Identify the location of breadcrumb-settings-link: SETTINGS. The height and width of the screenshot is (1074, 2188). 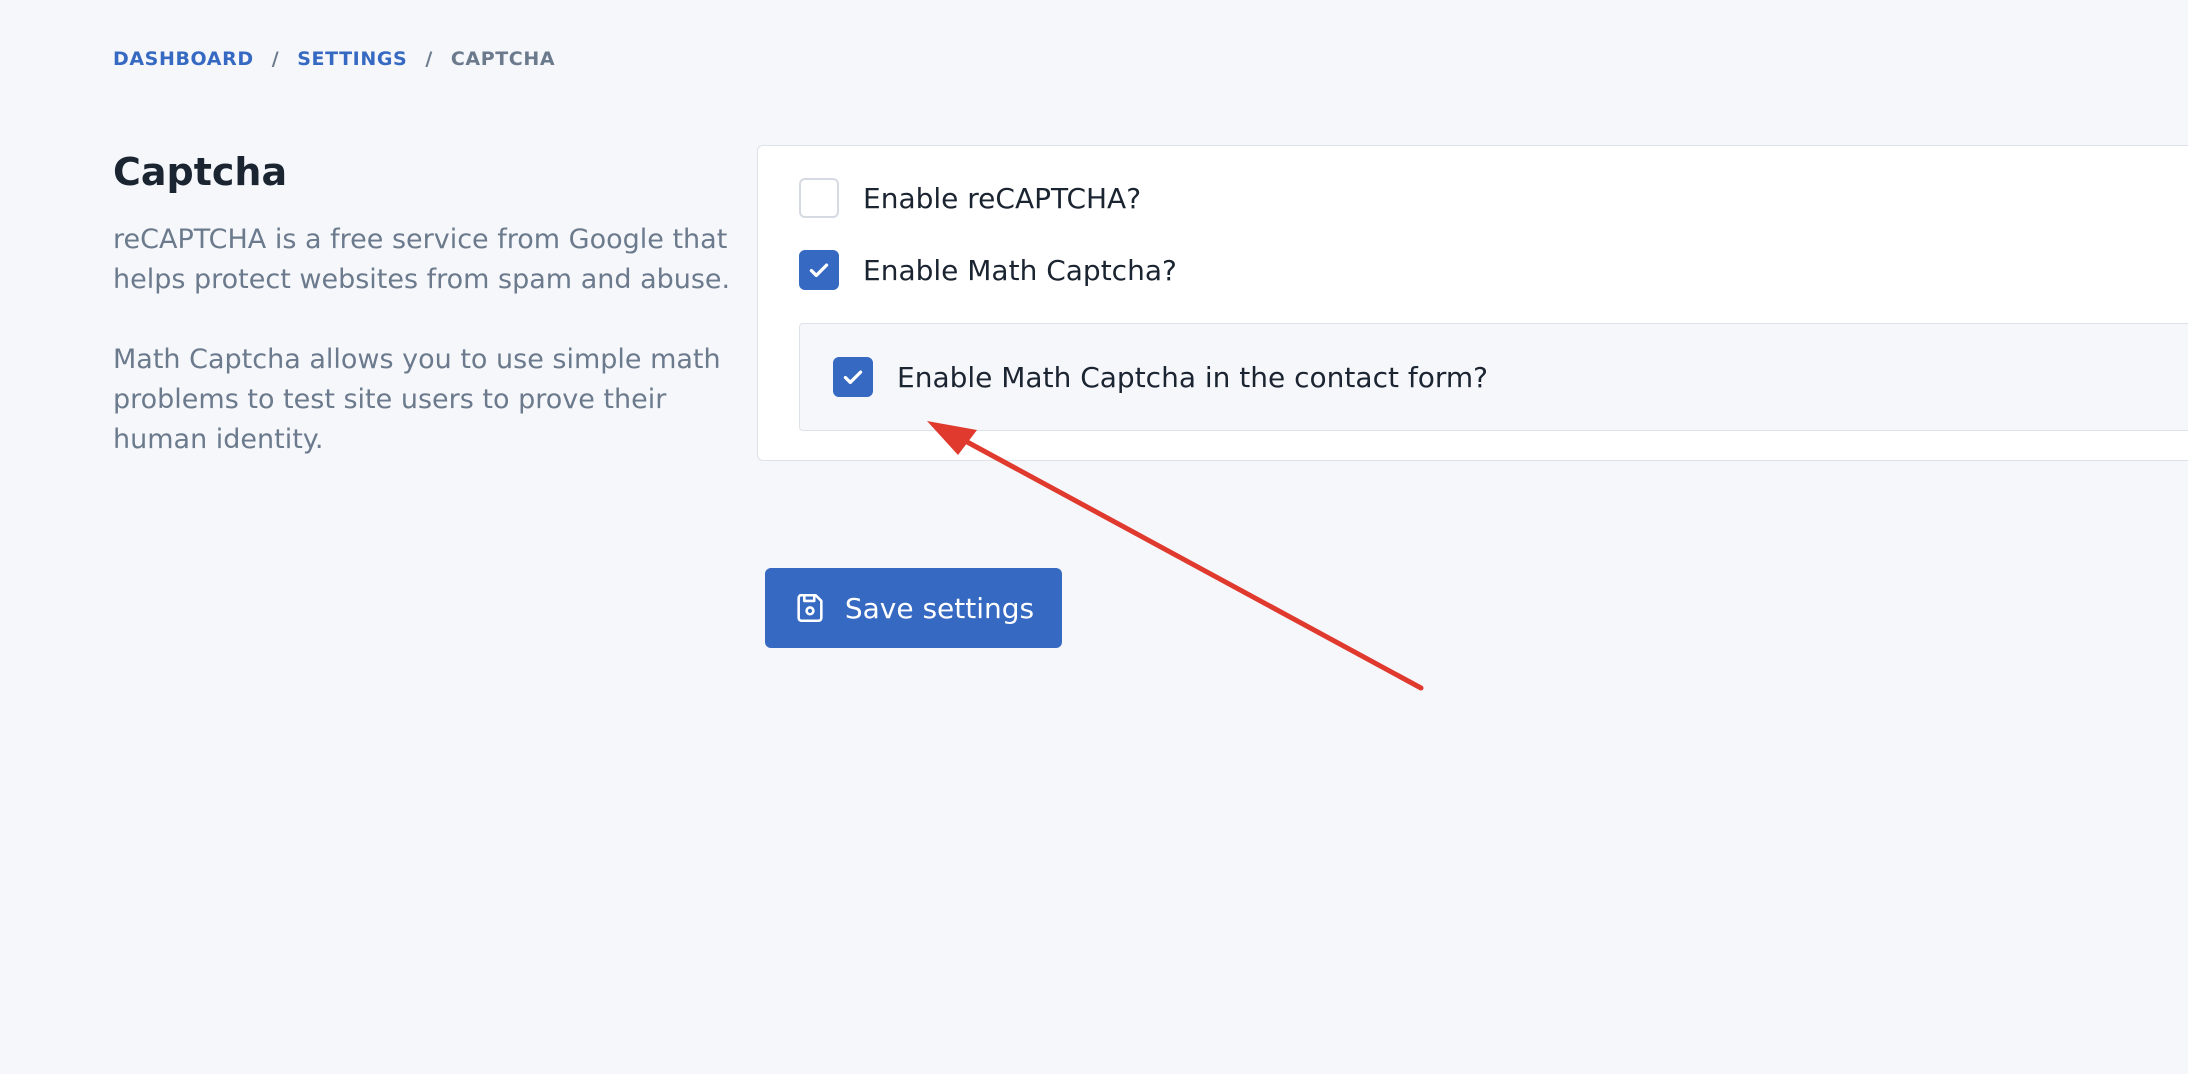
(352, 59).